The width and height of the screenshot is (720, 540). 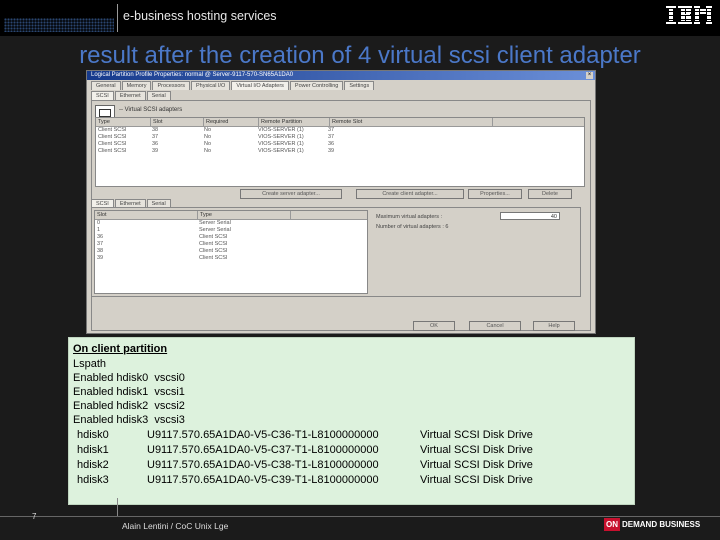 I want to click on tab-scsi: SCSI, so click(x=102, y=95).